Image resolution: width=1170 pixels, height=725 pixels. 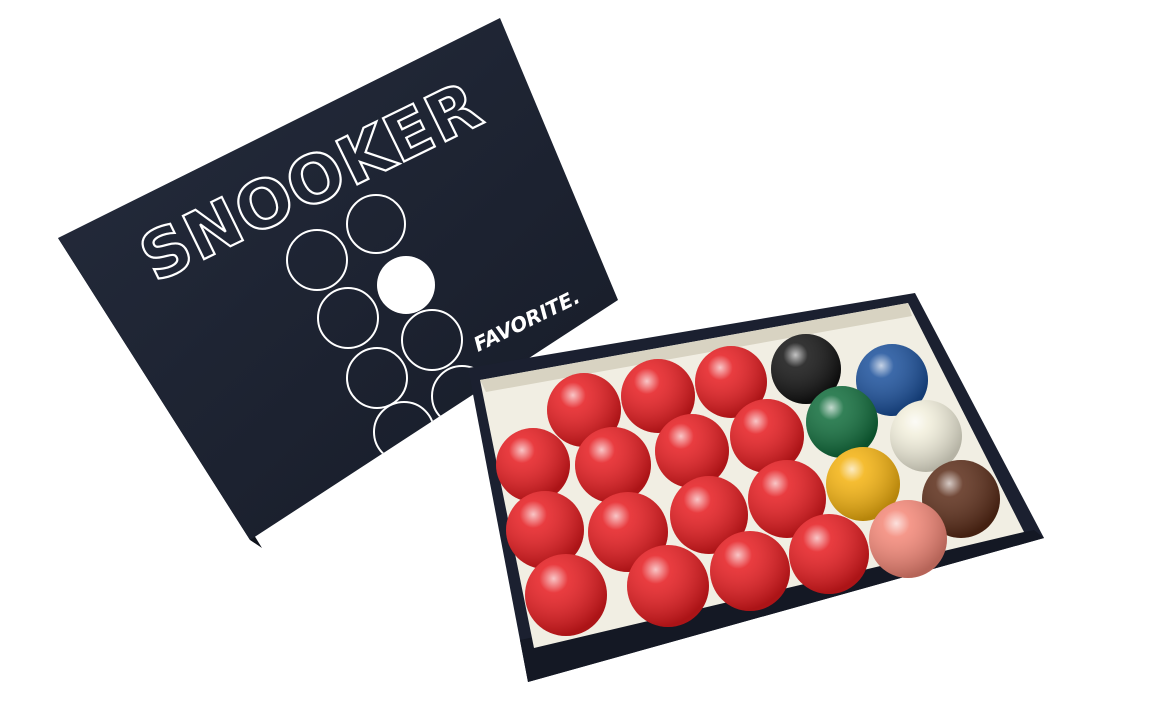 I want to click on white-ball-highlight, so click(x=926, y=436).